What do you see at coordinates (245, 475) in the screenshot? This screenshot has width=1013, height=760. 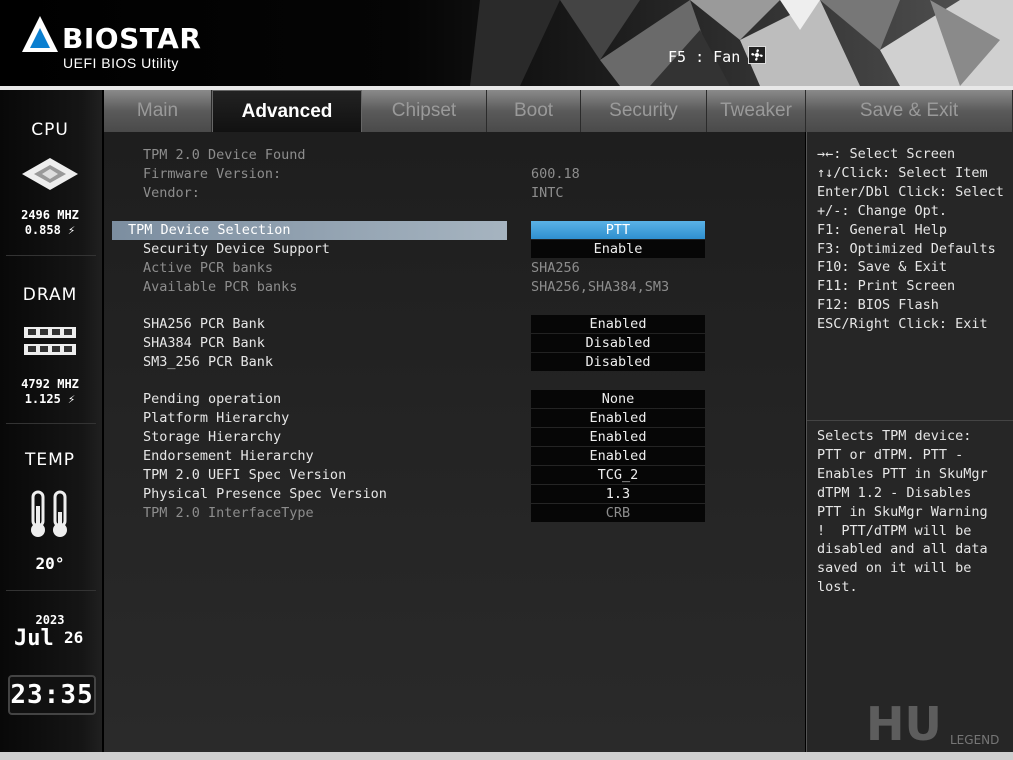 I see `setting-label: TPM 2.0 UEFI Spec Version` at bounding box center [245, 475].